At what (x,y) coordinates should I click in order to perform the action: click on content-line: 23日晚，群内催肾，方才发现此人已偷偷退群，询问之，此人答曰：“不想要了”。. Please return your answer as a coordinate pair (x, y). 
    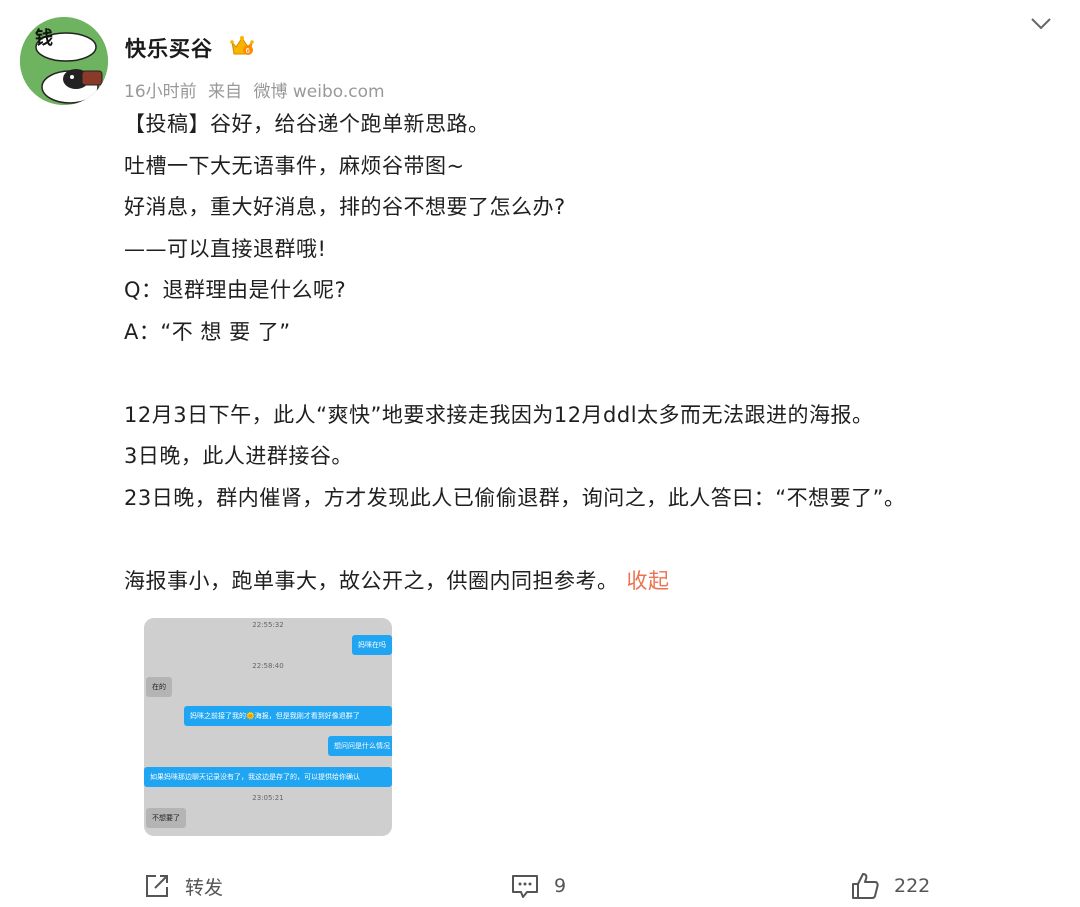
    Looking at the image, I should click on (515, 497).